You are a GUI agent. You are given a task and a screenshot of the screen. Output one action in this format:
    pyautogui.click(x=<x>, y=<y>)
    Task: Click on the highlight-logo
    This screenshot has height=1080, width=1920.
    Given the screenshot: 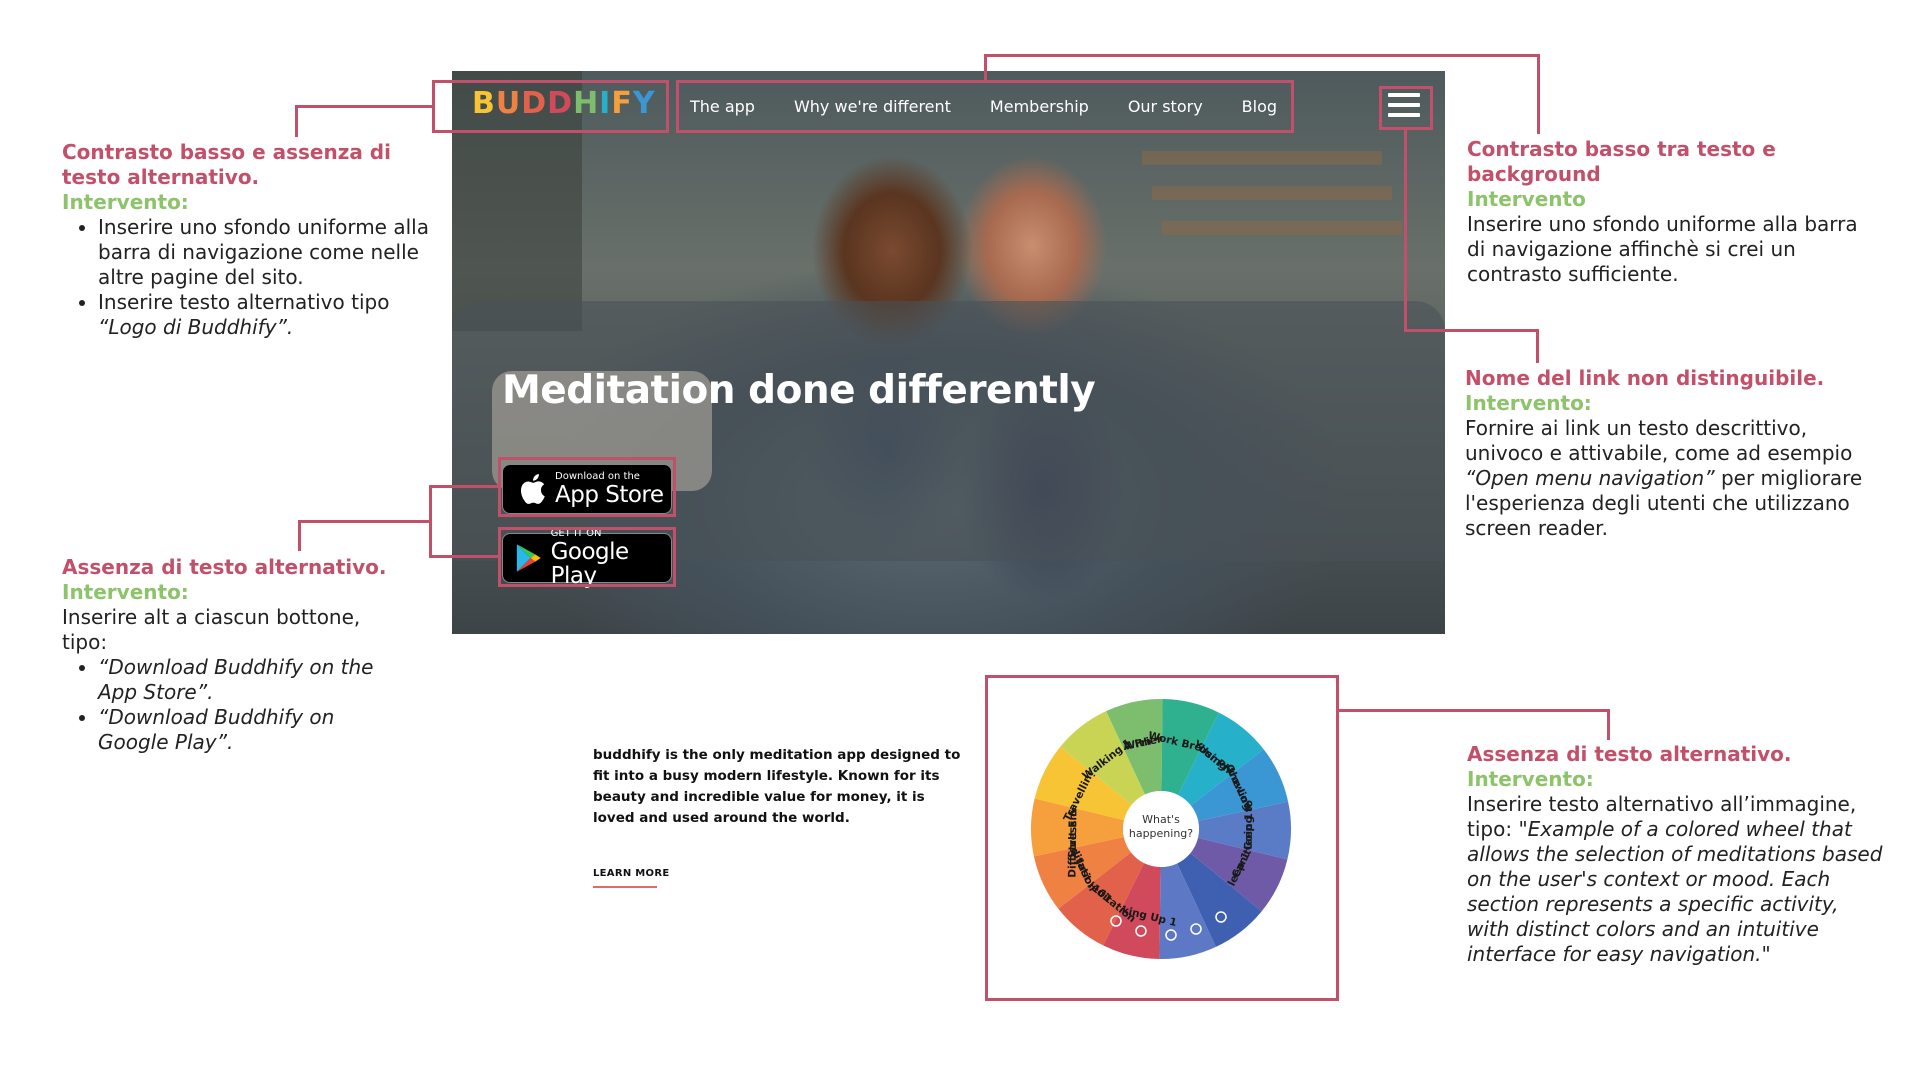 What is the action you would take?
    pyautogui.click(x=550, y=106)
    